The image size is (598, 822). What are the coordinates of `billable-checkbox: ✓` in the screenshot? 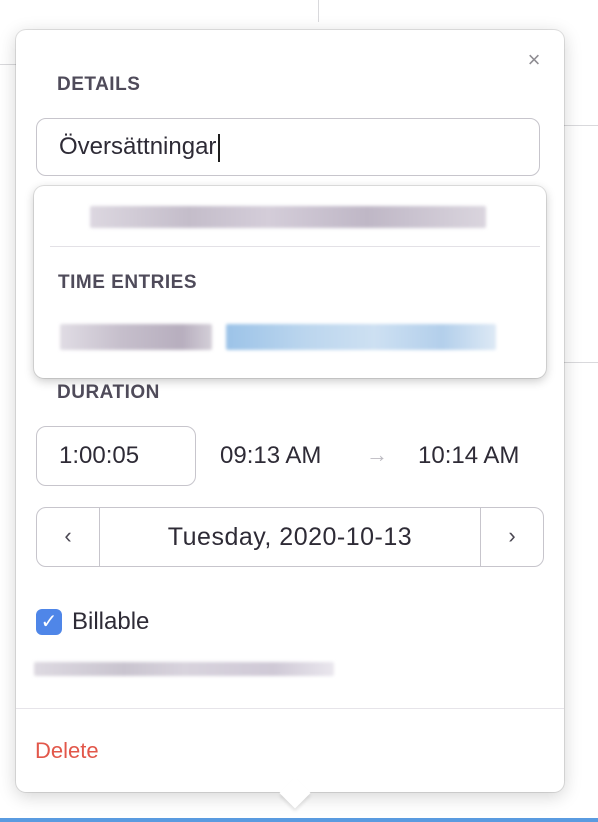 It's located at (49, 622).